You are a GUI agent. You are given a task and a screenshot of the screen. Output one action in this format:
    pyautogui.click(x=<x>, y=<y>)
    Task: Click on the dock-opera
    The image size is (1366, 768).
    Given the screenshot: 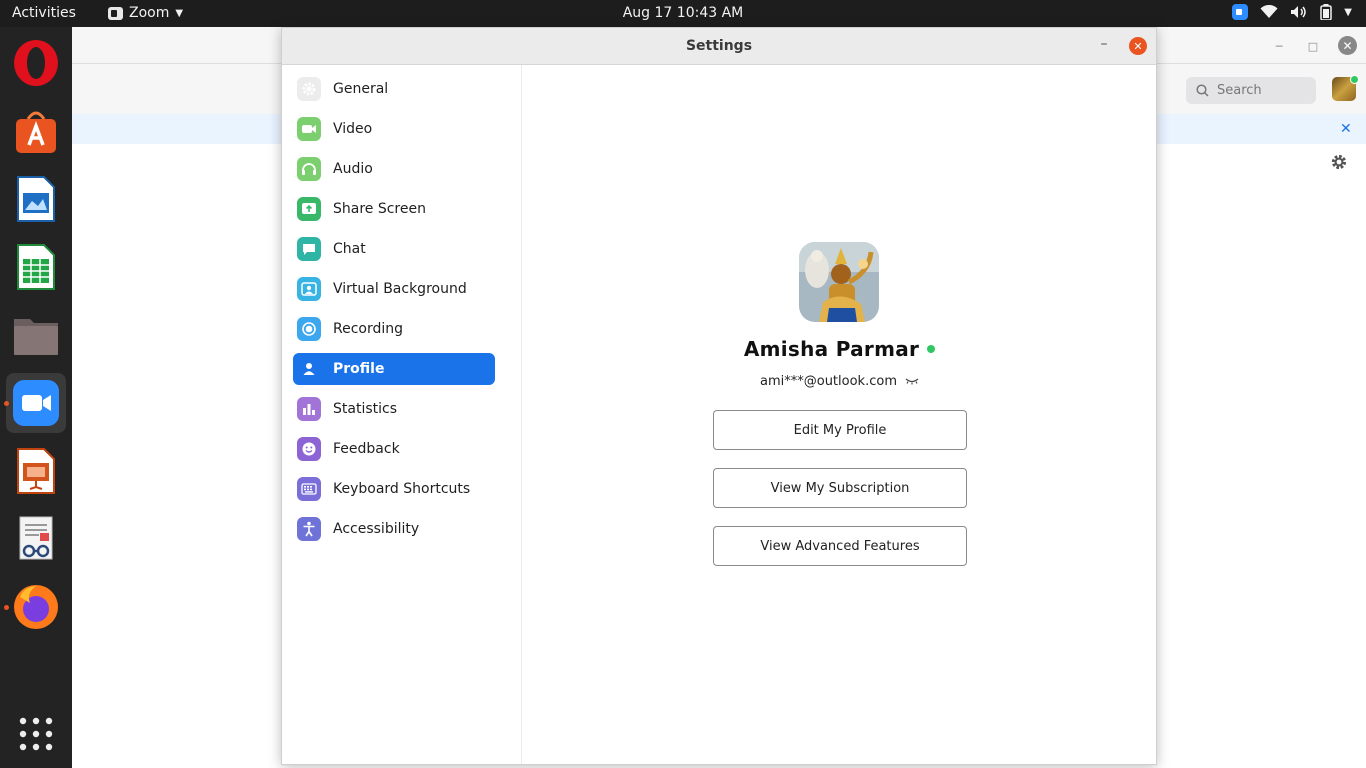 What is the action you would take?
    pyautogui.click(x=36, y=63)
    